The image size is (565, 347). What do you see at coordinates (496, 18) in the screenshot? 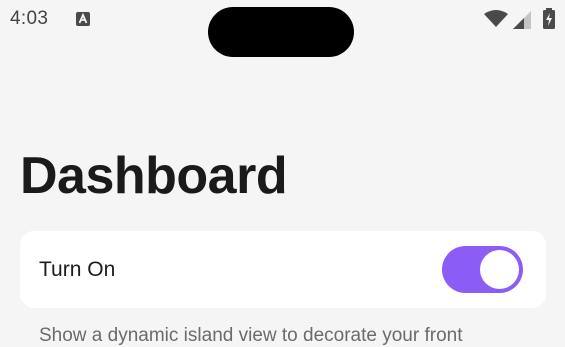
I see `wifi-icon` at bounding box center [496, 18].